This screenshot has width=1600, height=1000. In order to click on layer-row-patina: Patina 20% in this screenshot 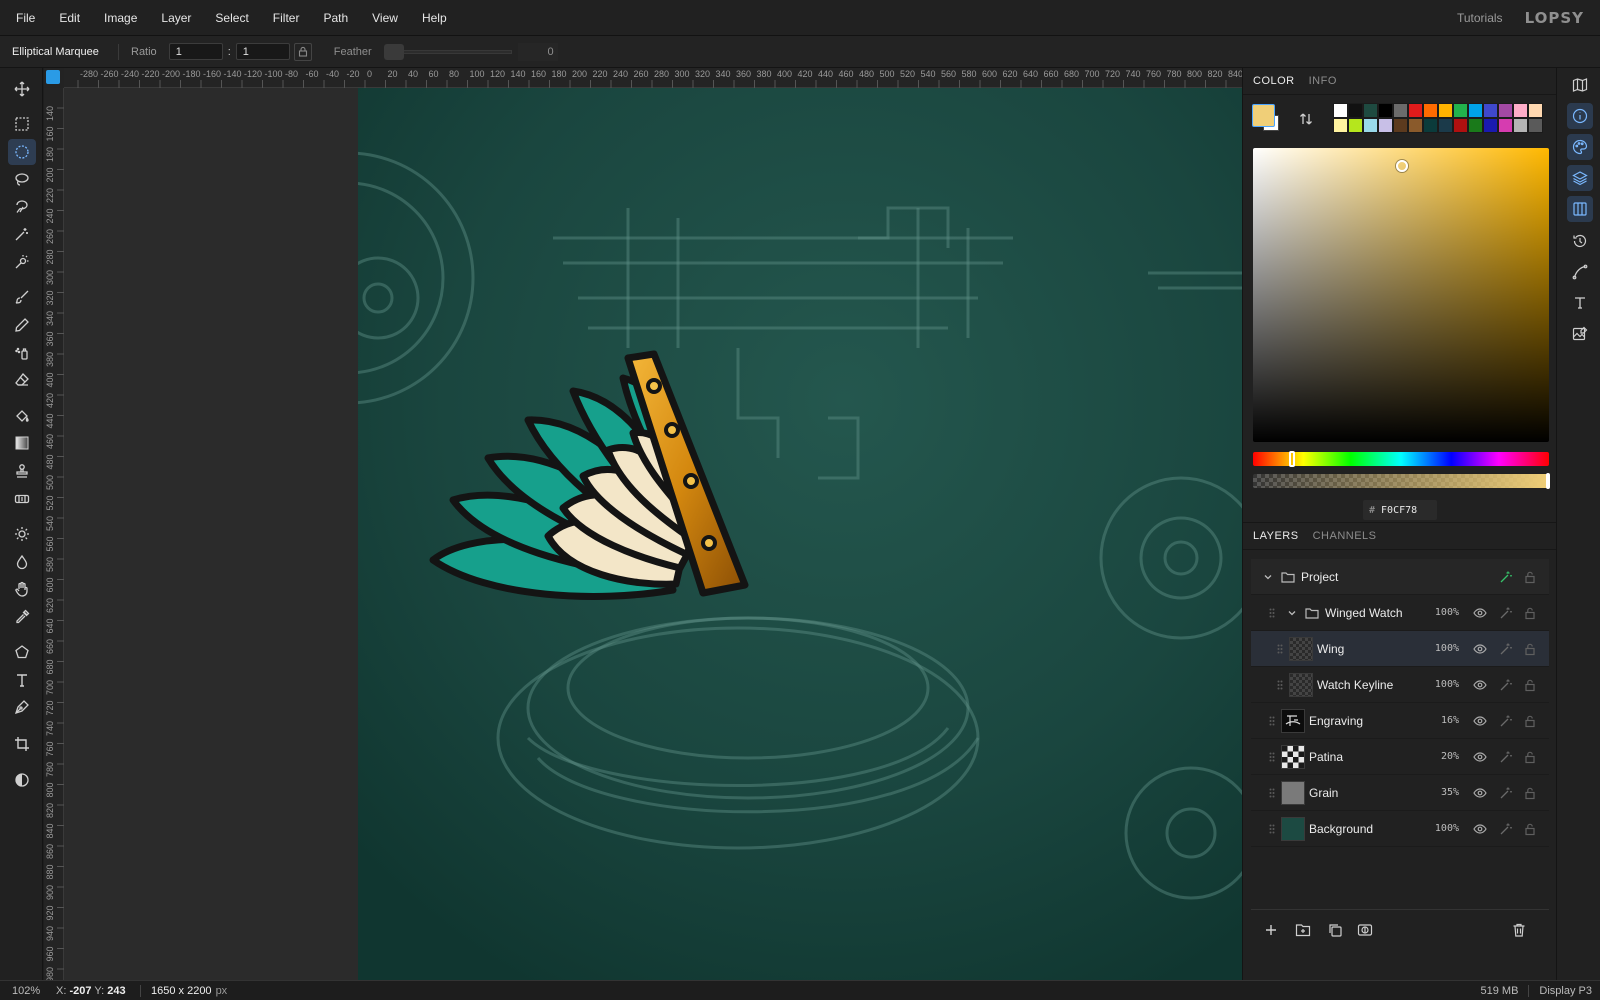, I will do `click(1400, 757)`.